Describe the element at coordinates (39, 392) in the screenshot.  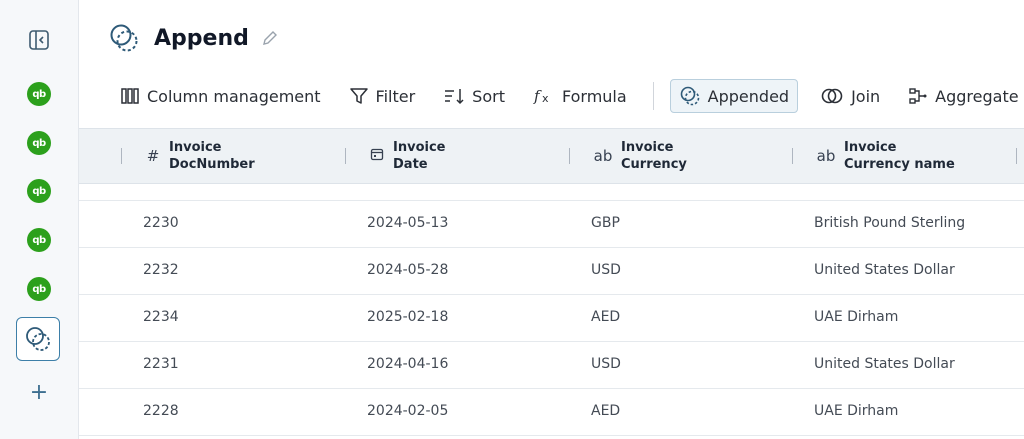
I see `add-source-button: +` at that location.